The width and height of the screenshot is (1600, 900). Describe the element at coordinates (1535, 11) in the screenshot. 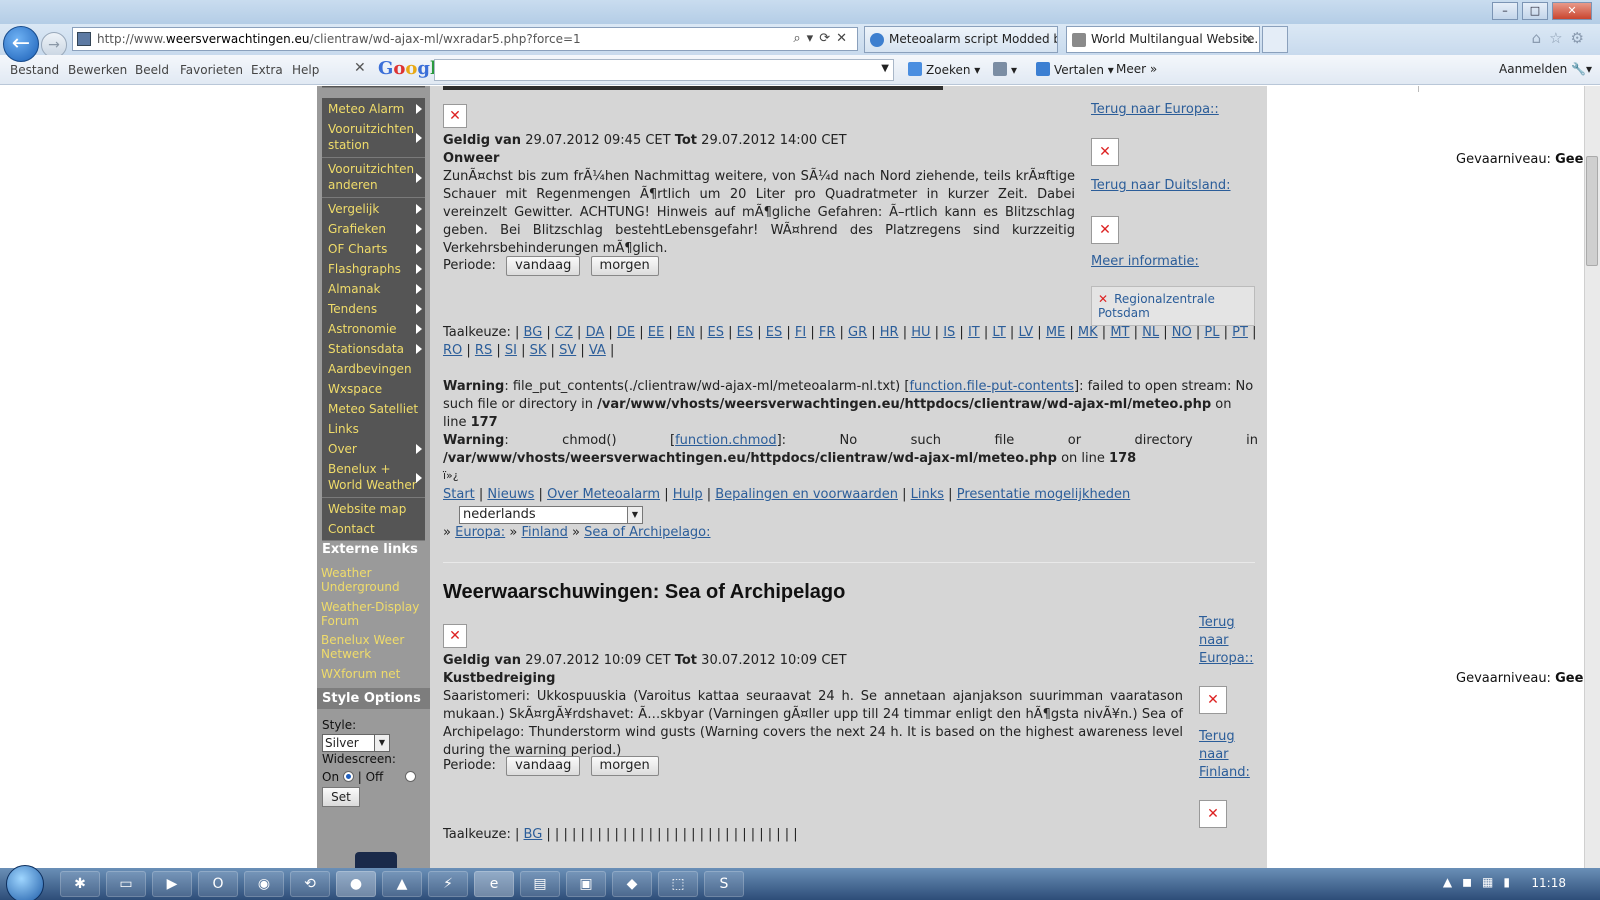

I see `maximize-button: □` at that location.